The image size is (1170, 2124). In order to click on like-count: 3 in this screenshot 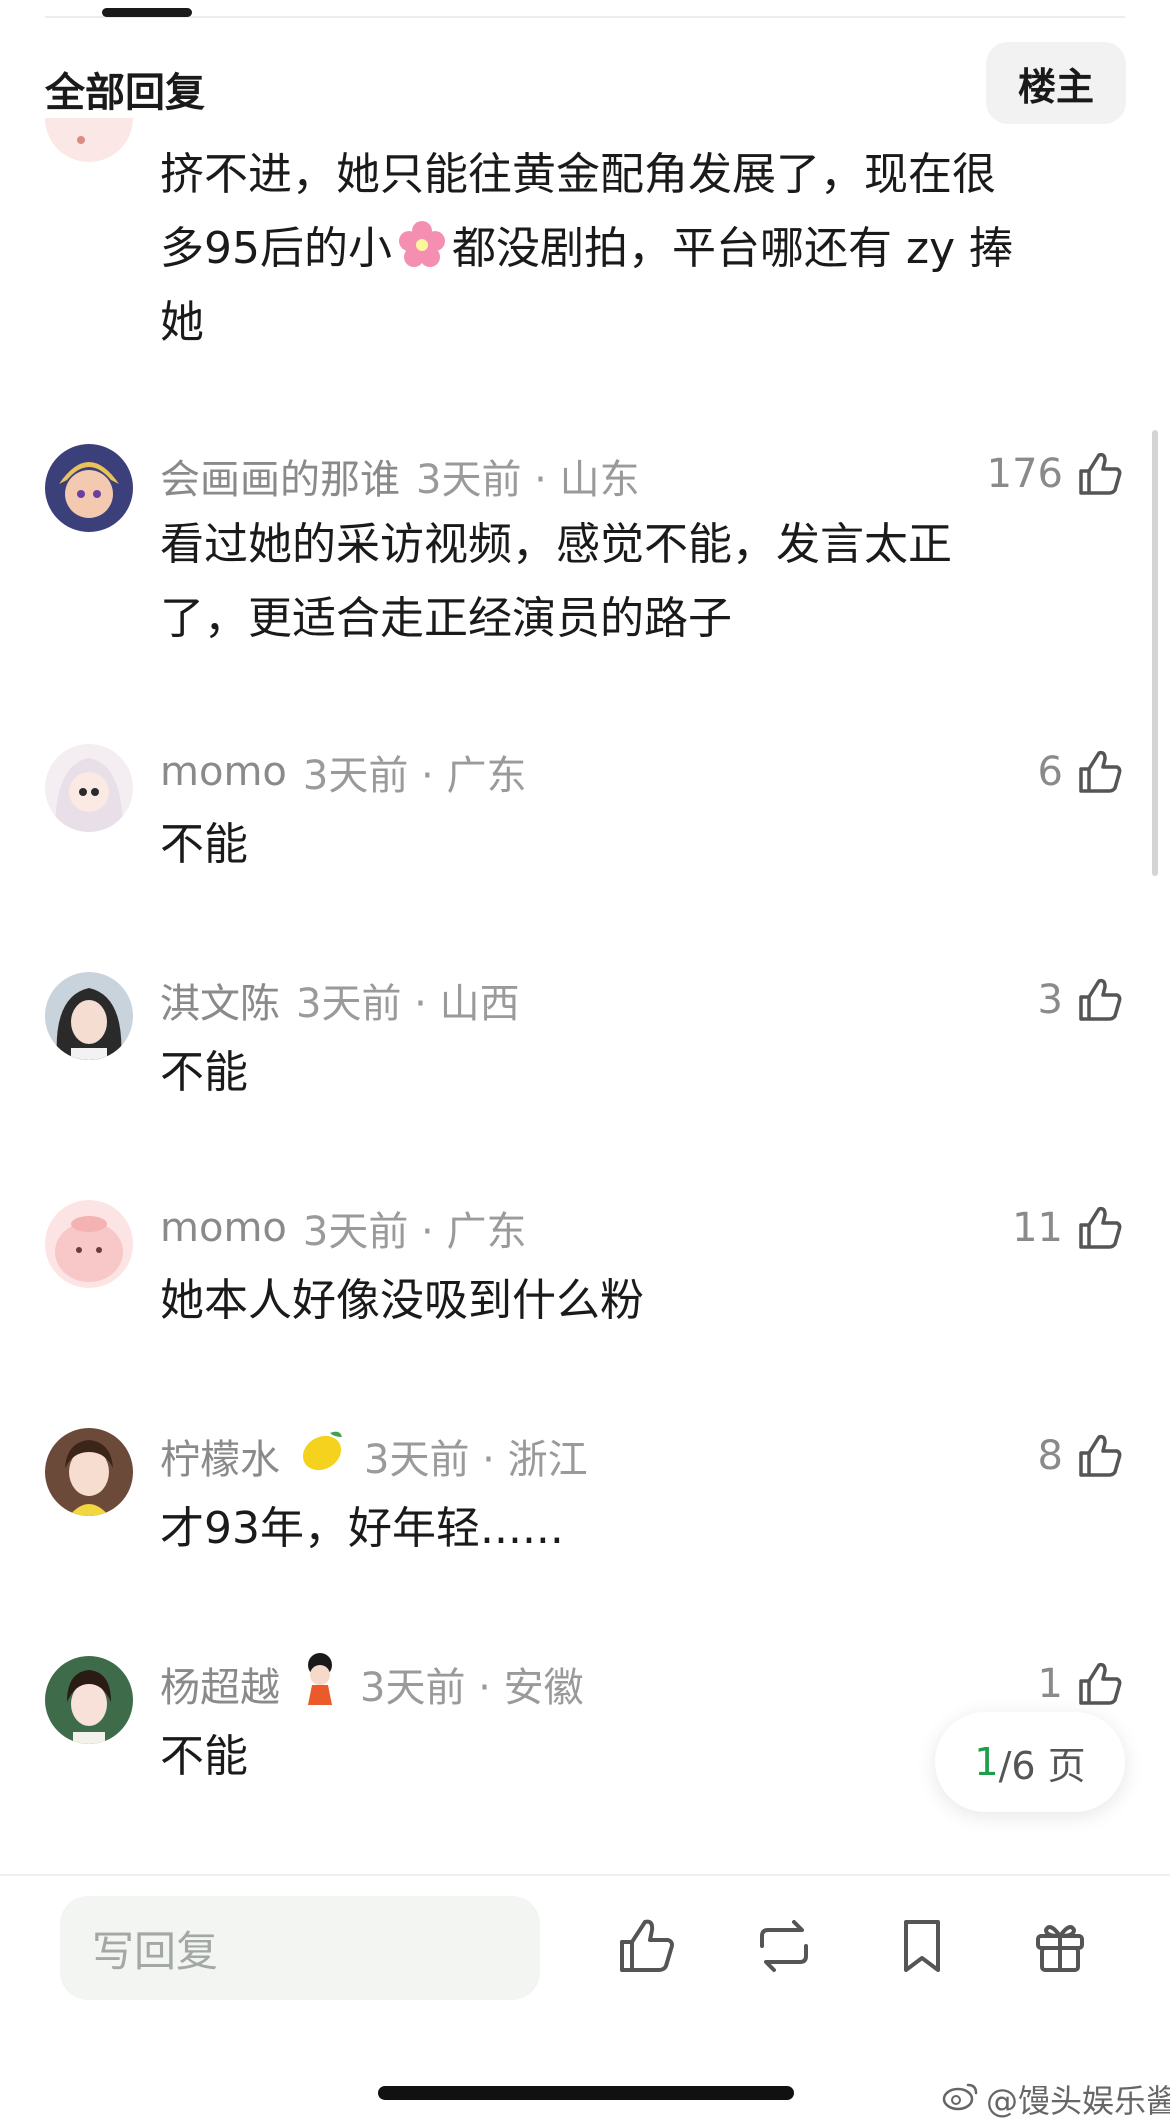, I will do `click(1050, 1000)`.